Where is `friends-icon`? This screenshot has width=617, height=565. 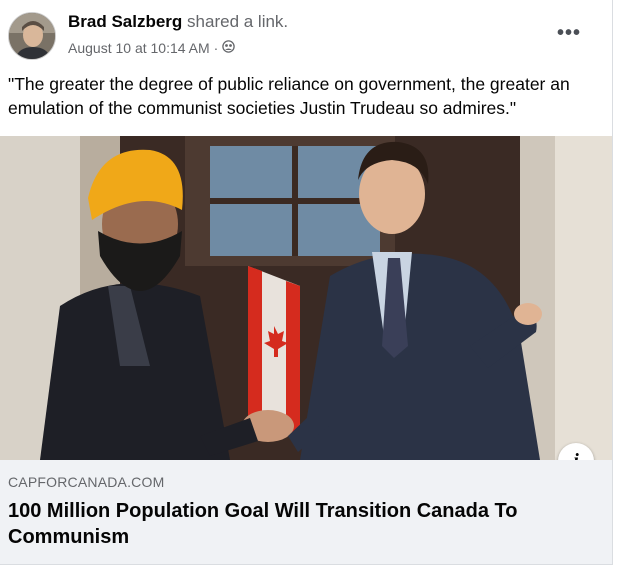 friends-icon is located at coordinates (229, 48).